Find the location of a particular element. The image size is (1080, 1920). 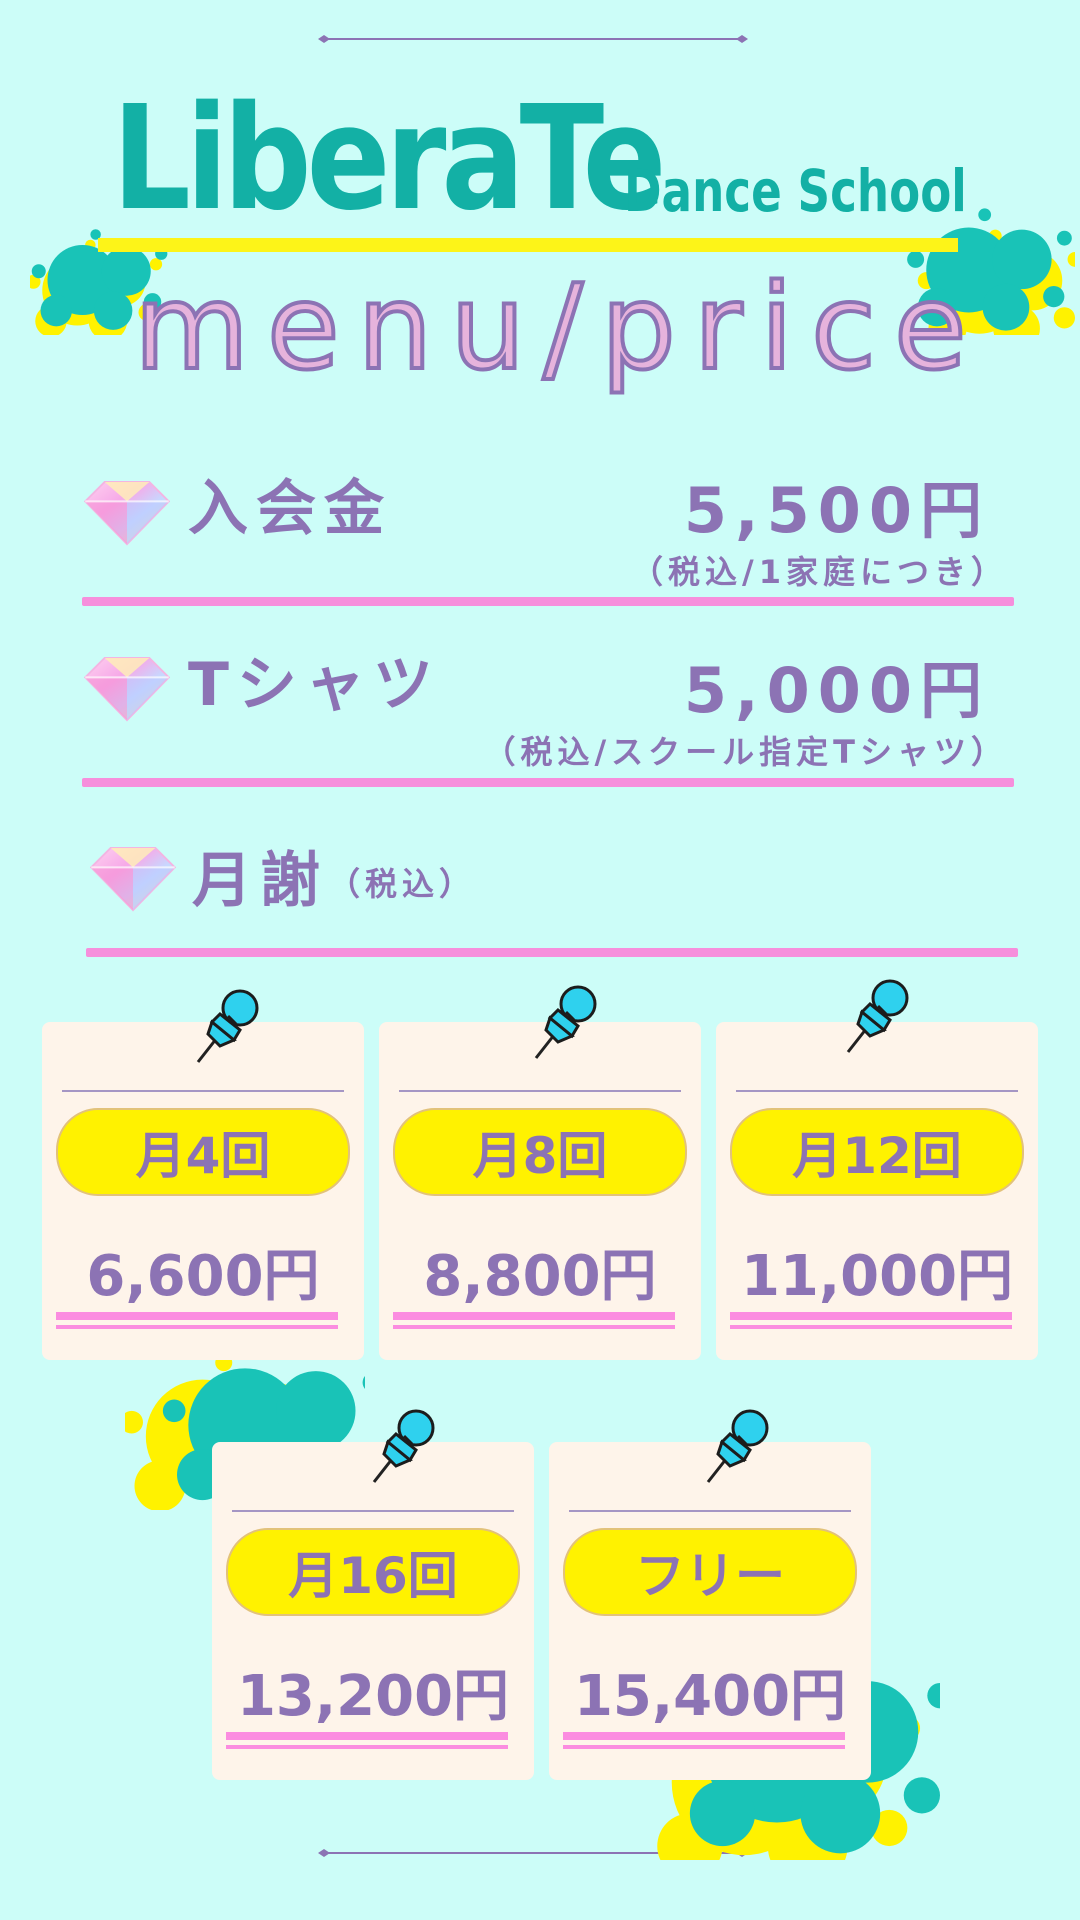

top-ornament-line is located at coordinates (533, 39).